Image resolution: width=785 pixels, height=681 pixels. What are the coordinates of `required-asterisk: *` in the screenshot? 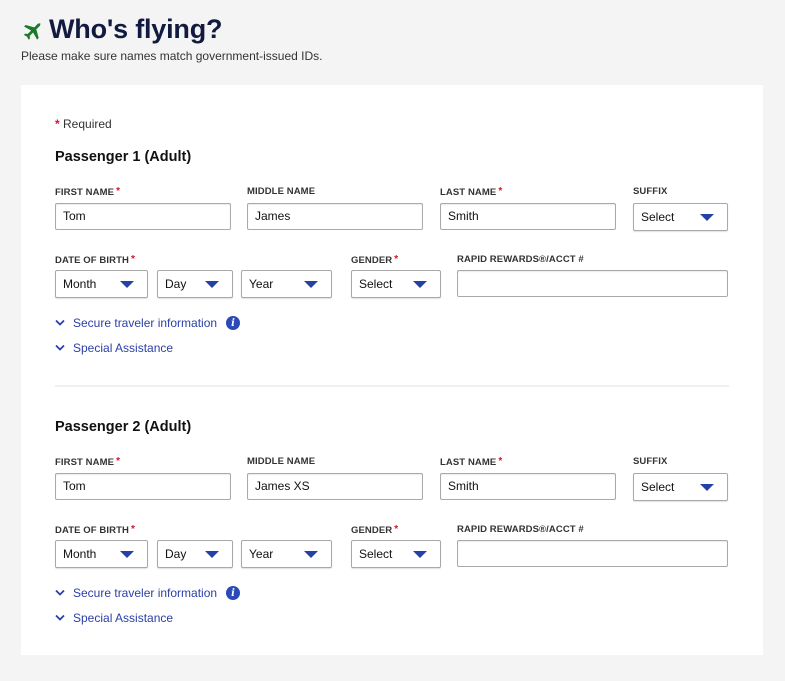 It's located at (57, 124).